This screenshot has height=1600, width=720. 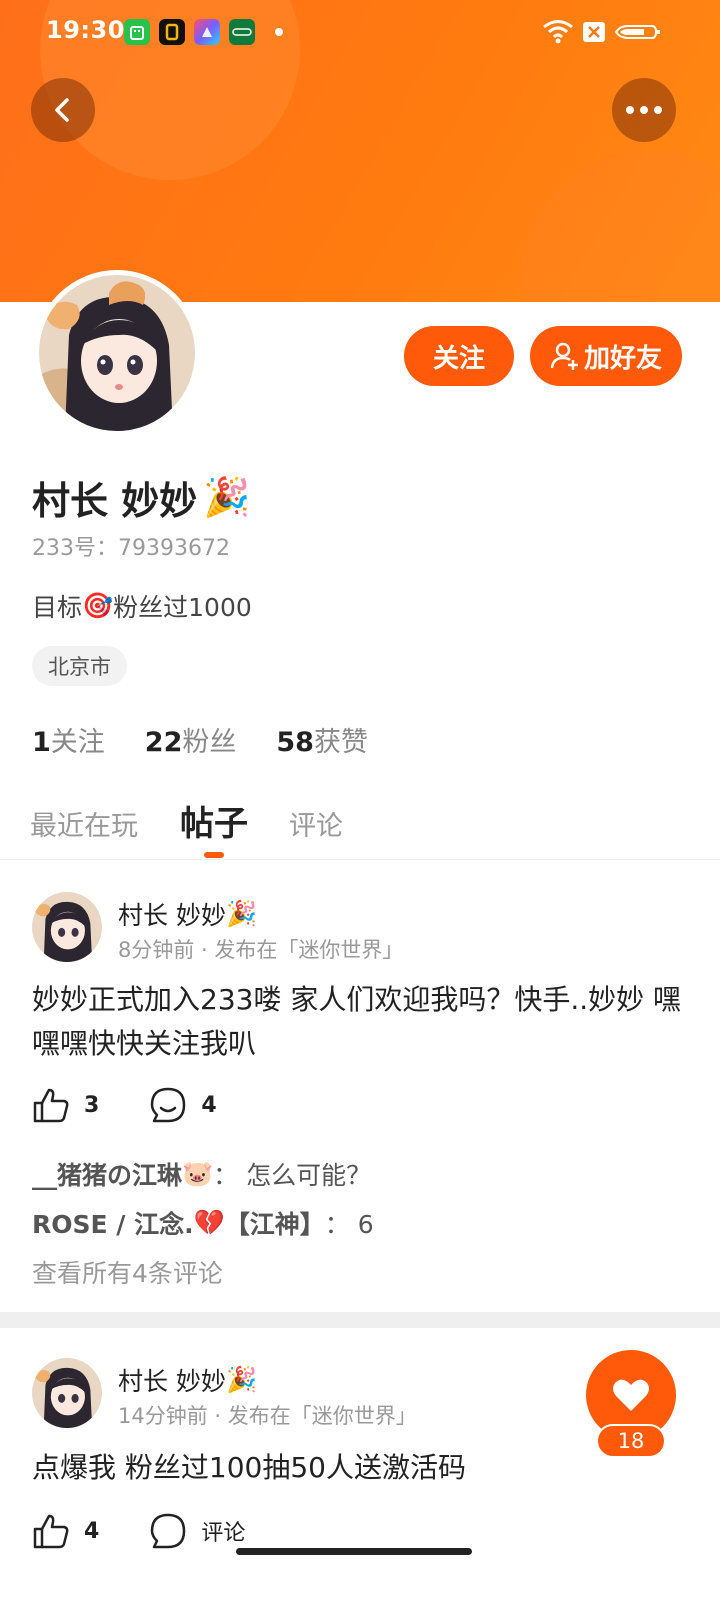 What do you see at coordinates (622, 358) in the screenshot?
I see `add-friend-label: 加好友` at bounding box center [622, 358].